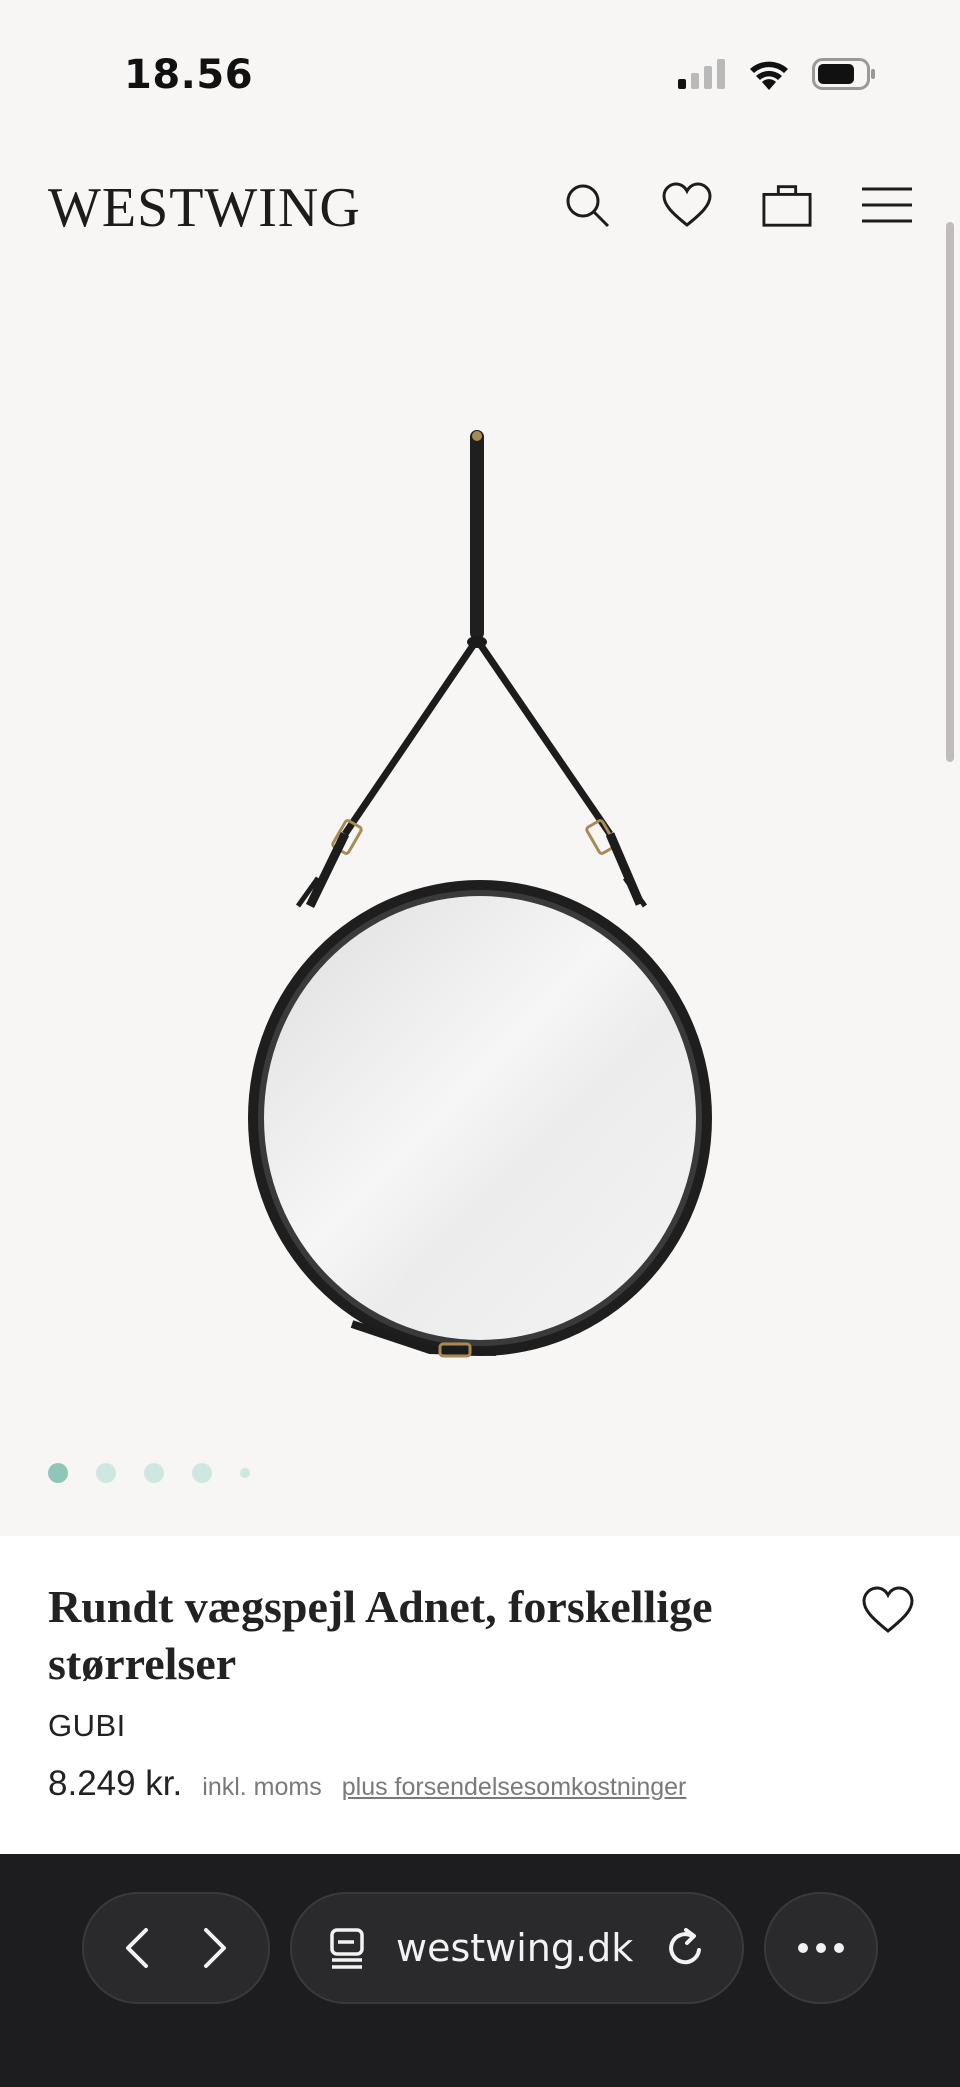 The image size is (960, 2087). What do you see at coordinates (514, 1787) in the screenshot?
I see `shipping-costs-link: plus forsendelsesomkostninger` at bounding box center [514, 1787].